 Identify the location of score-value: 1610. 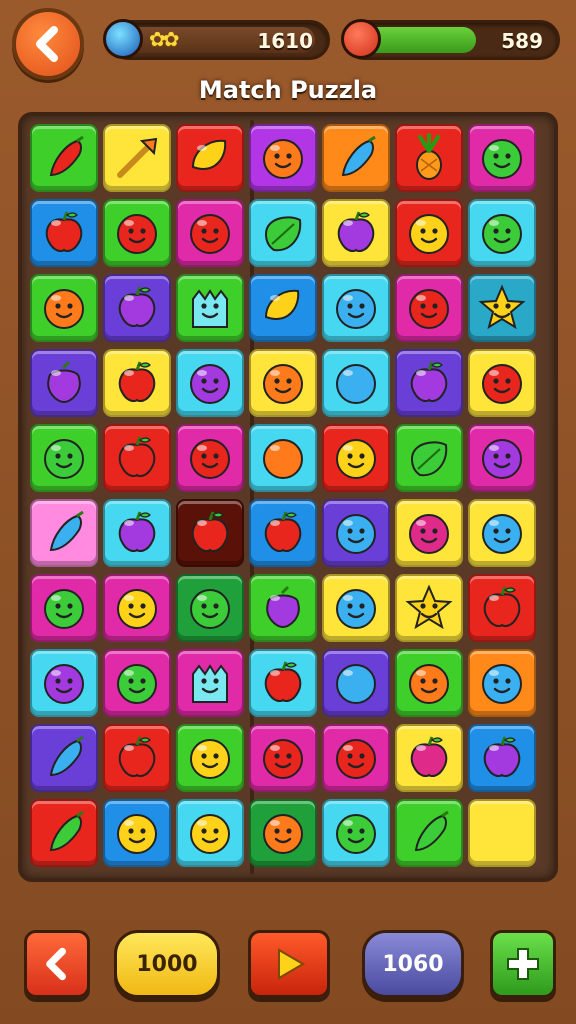
(285, 41).